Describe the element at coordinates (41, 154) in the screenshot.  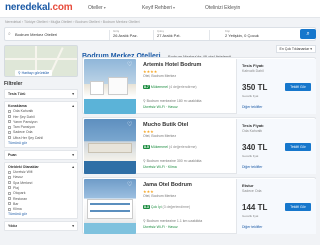
I see `filter-group-puan: Puan ▾` at that location.